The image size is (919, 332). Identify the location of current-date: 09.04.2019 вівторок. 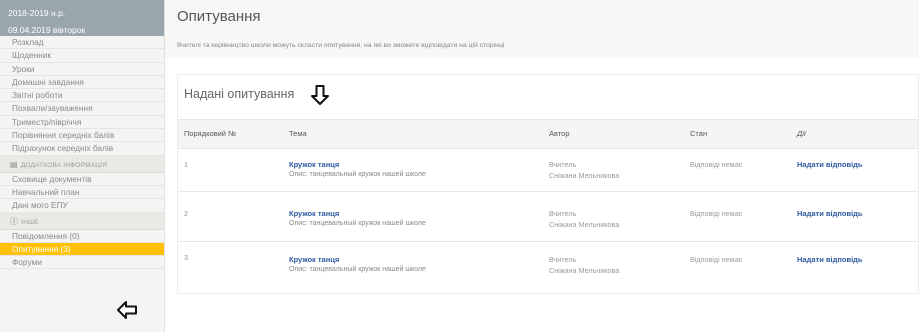
(82, 30).